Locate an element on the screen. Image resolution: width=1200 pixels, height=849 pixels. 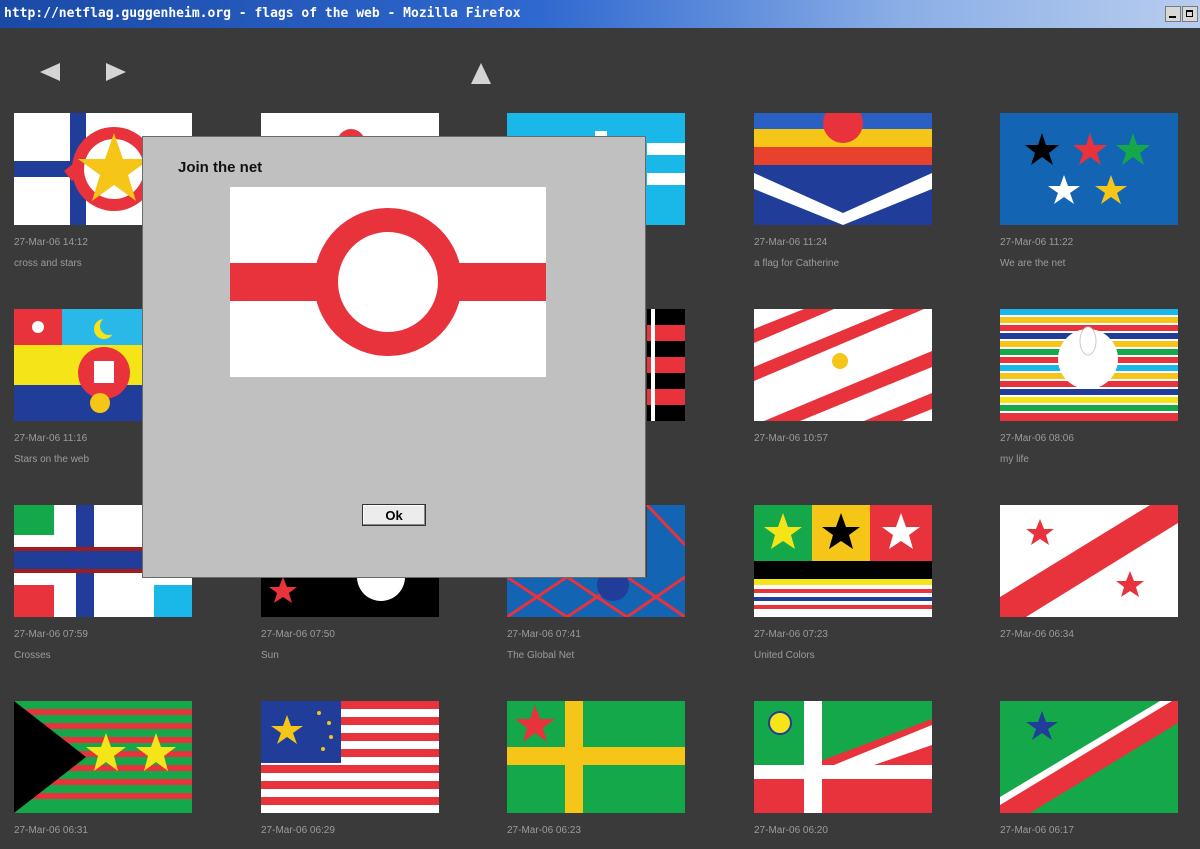
flag-tile: 27-Mar-06 06:31 is located at coordinates (103, 768).